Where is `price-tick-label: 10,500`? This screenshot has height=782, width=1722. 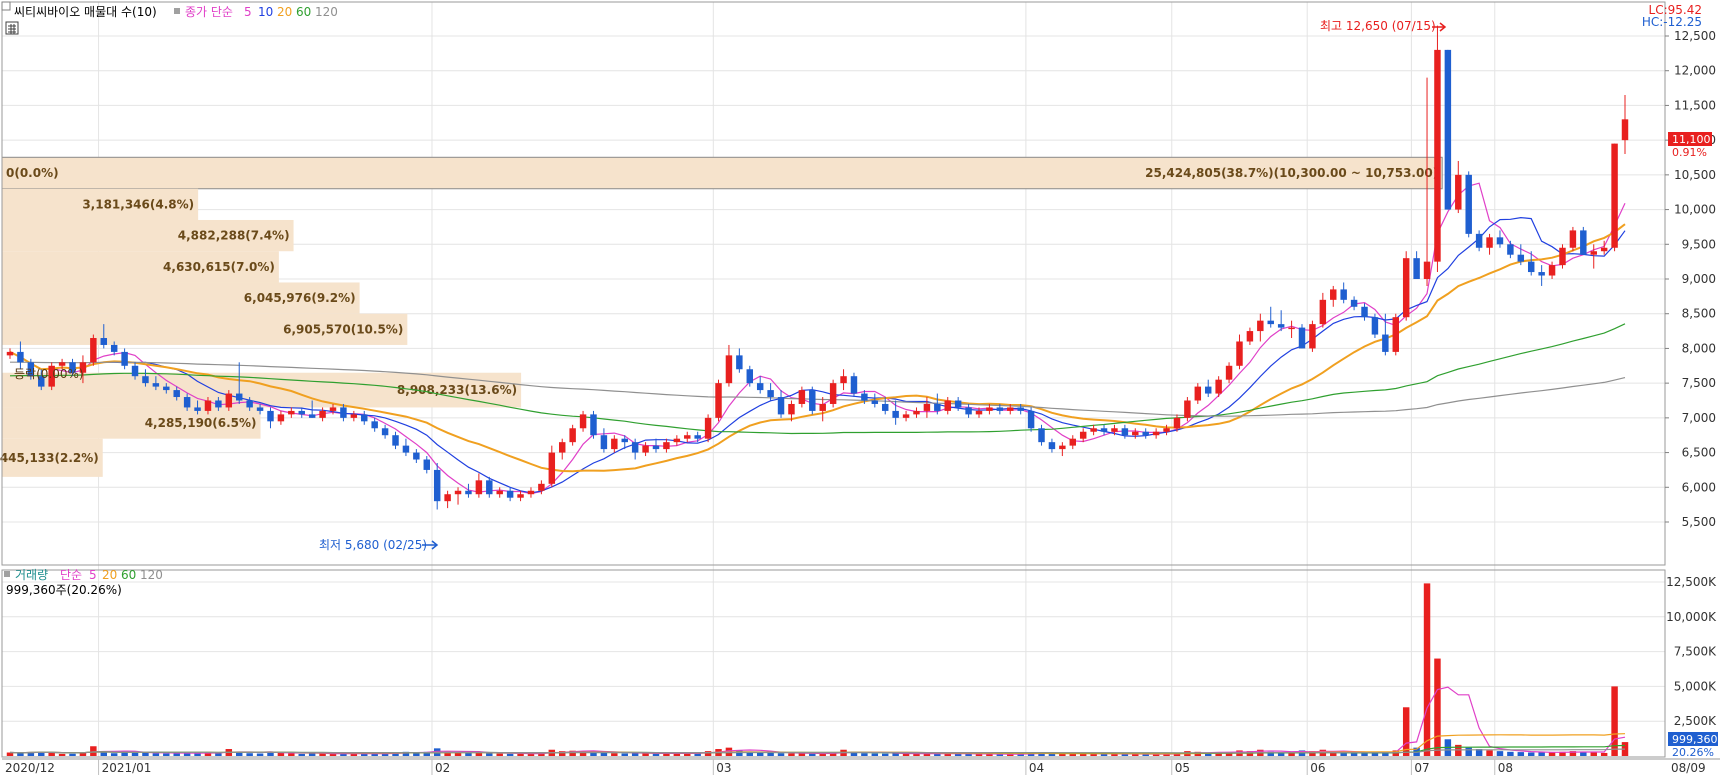 price-tick-label: 10,500 is located at coordinates (1695, 175).